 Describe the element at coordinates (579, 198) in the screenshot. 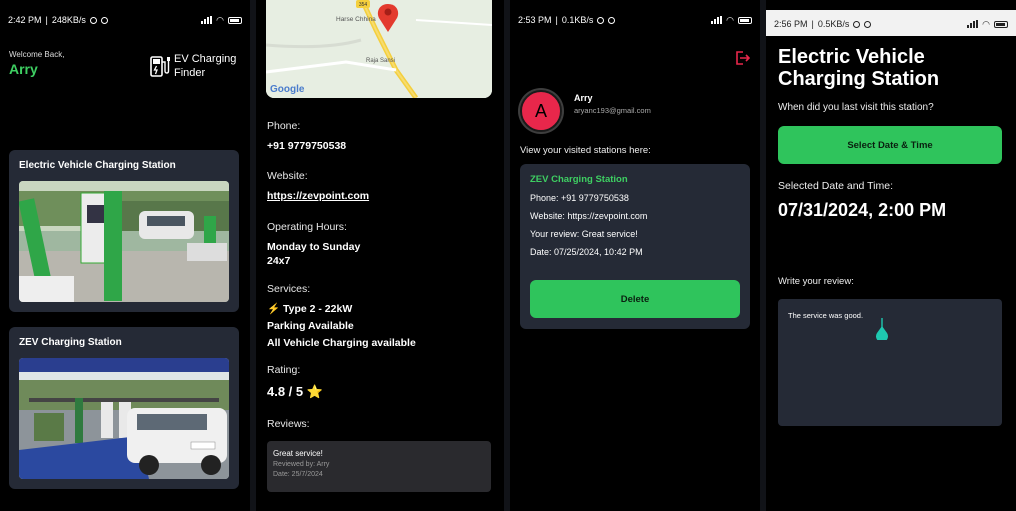

I see `visited-phone: Phone: +91 9779750538` at that location.